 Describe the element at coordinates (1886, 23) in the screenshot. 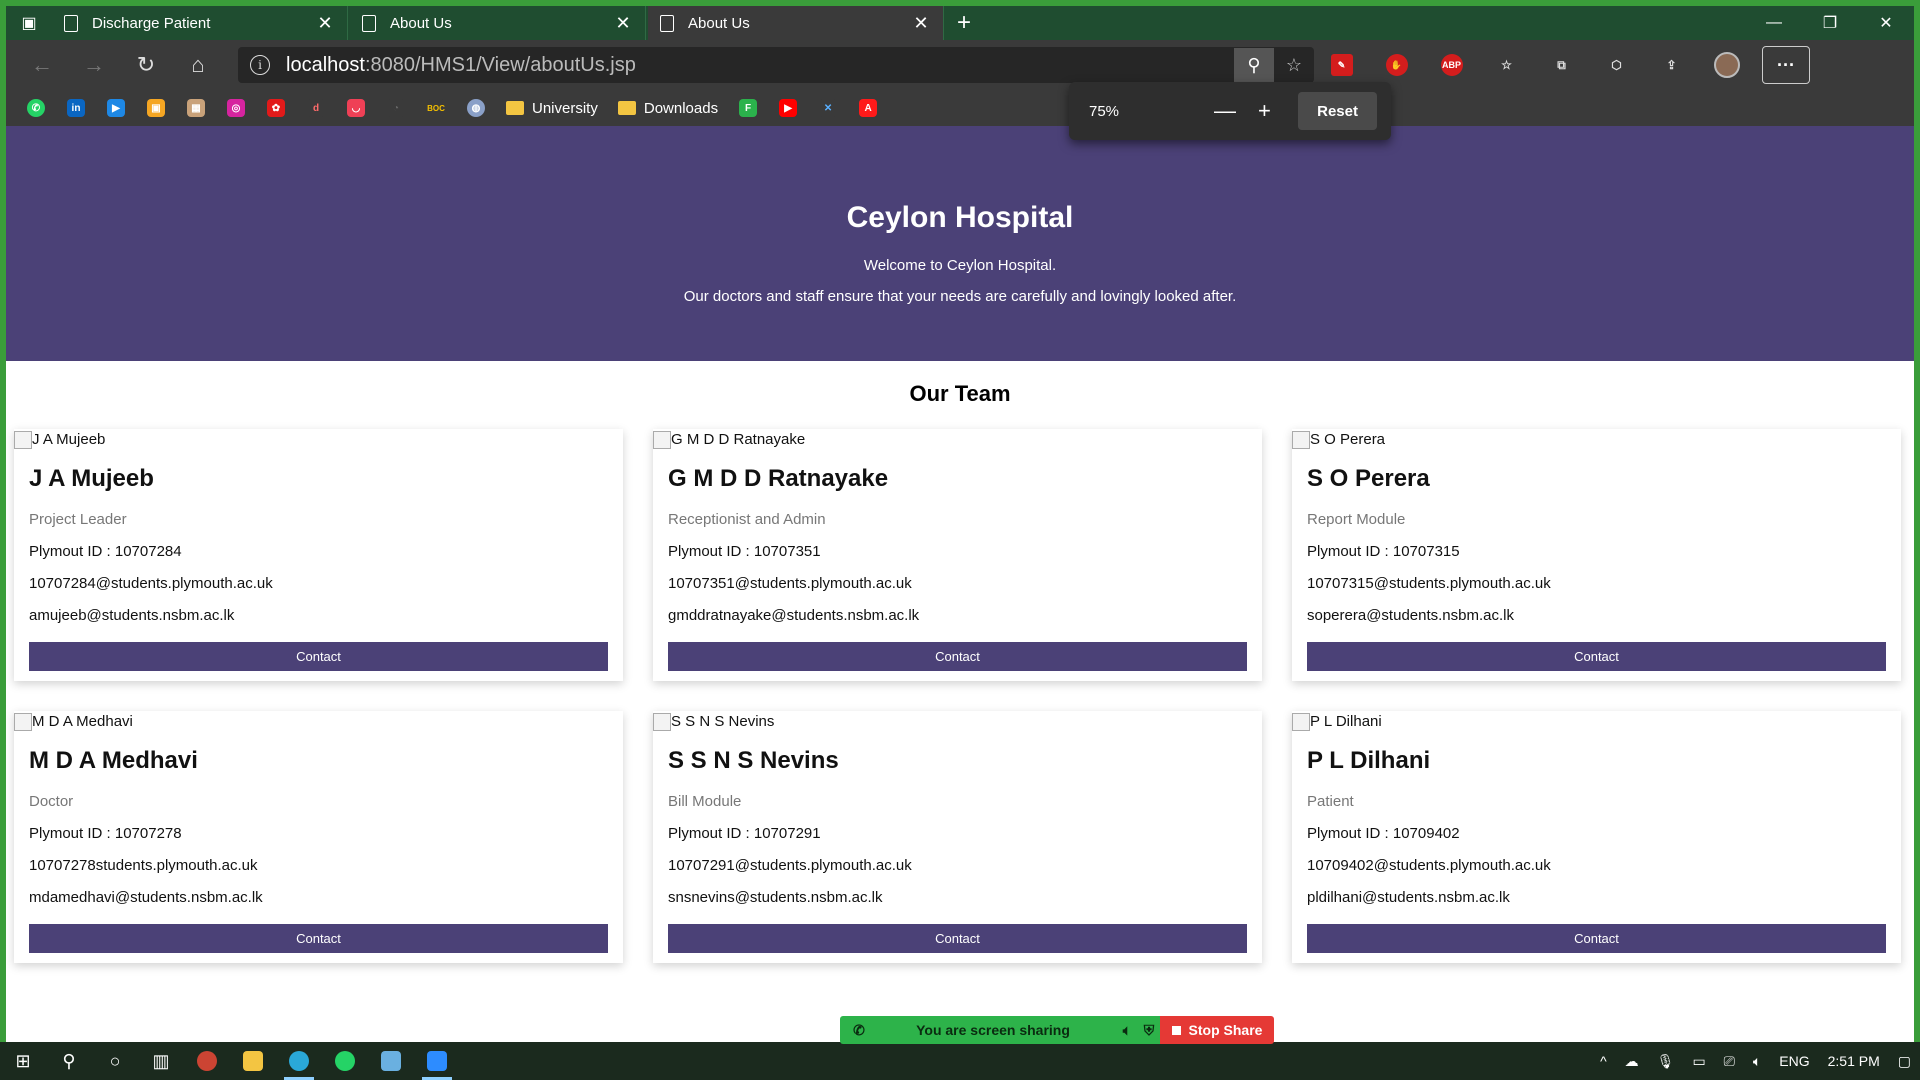

I see `close-window-icon: ✕` at that location.